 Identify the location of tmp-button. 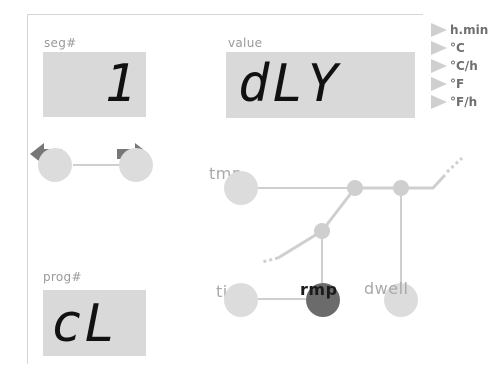
(241, 188).